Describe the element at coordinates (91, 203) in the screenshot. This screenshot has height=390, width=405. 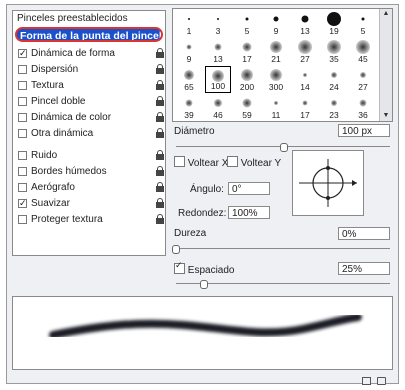
I see `option-item: Suavizar` at that location.